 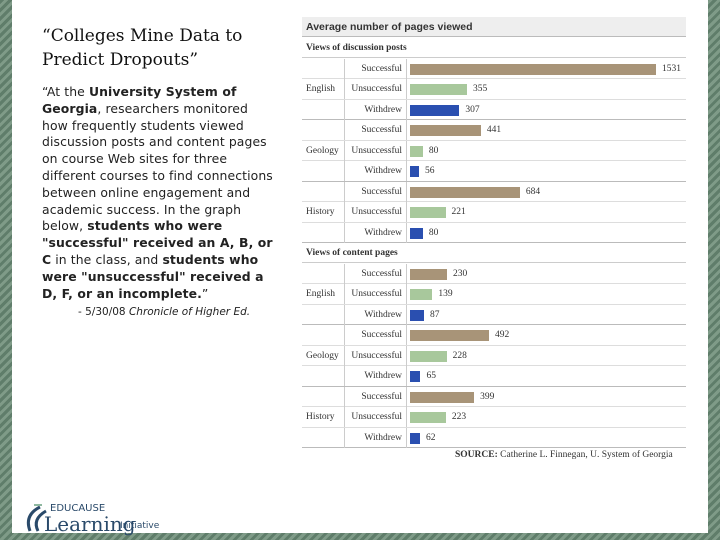 I want to click on data-label: 1531, so click(x=671, y=68).